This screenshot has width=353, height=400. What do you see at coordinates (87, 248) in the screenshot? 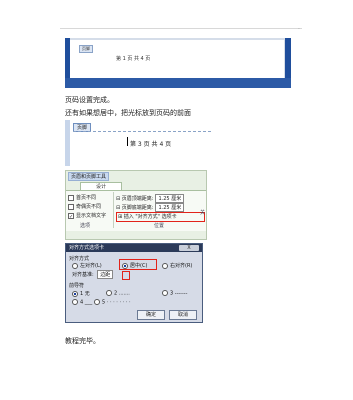
I see `dialog-title: 对齐方式选项卡` at bounding box center [87, 248].